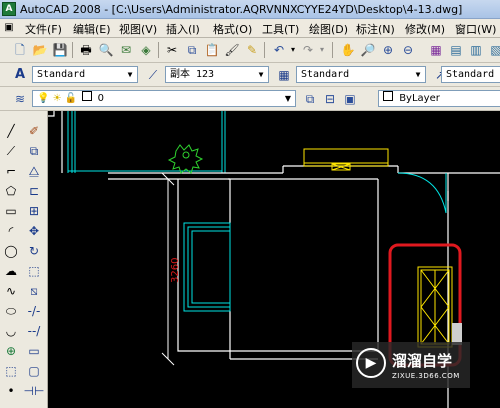  Describe the element at coordinates (43, 29) in the screenshot. I see `menu-file: 文件(F)` at that location.